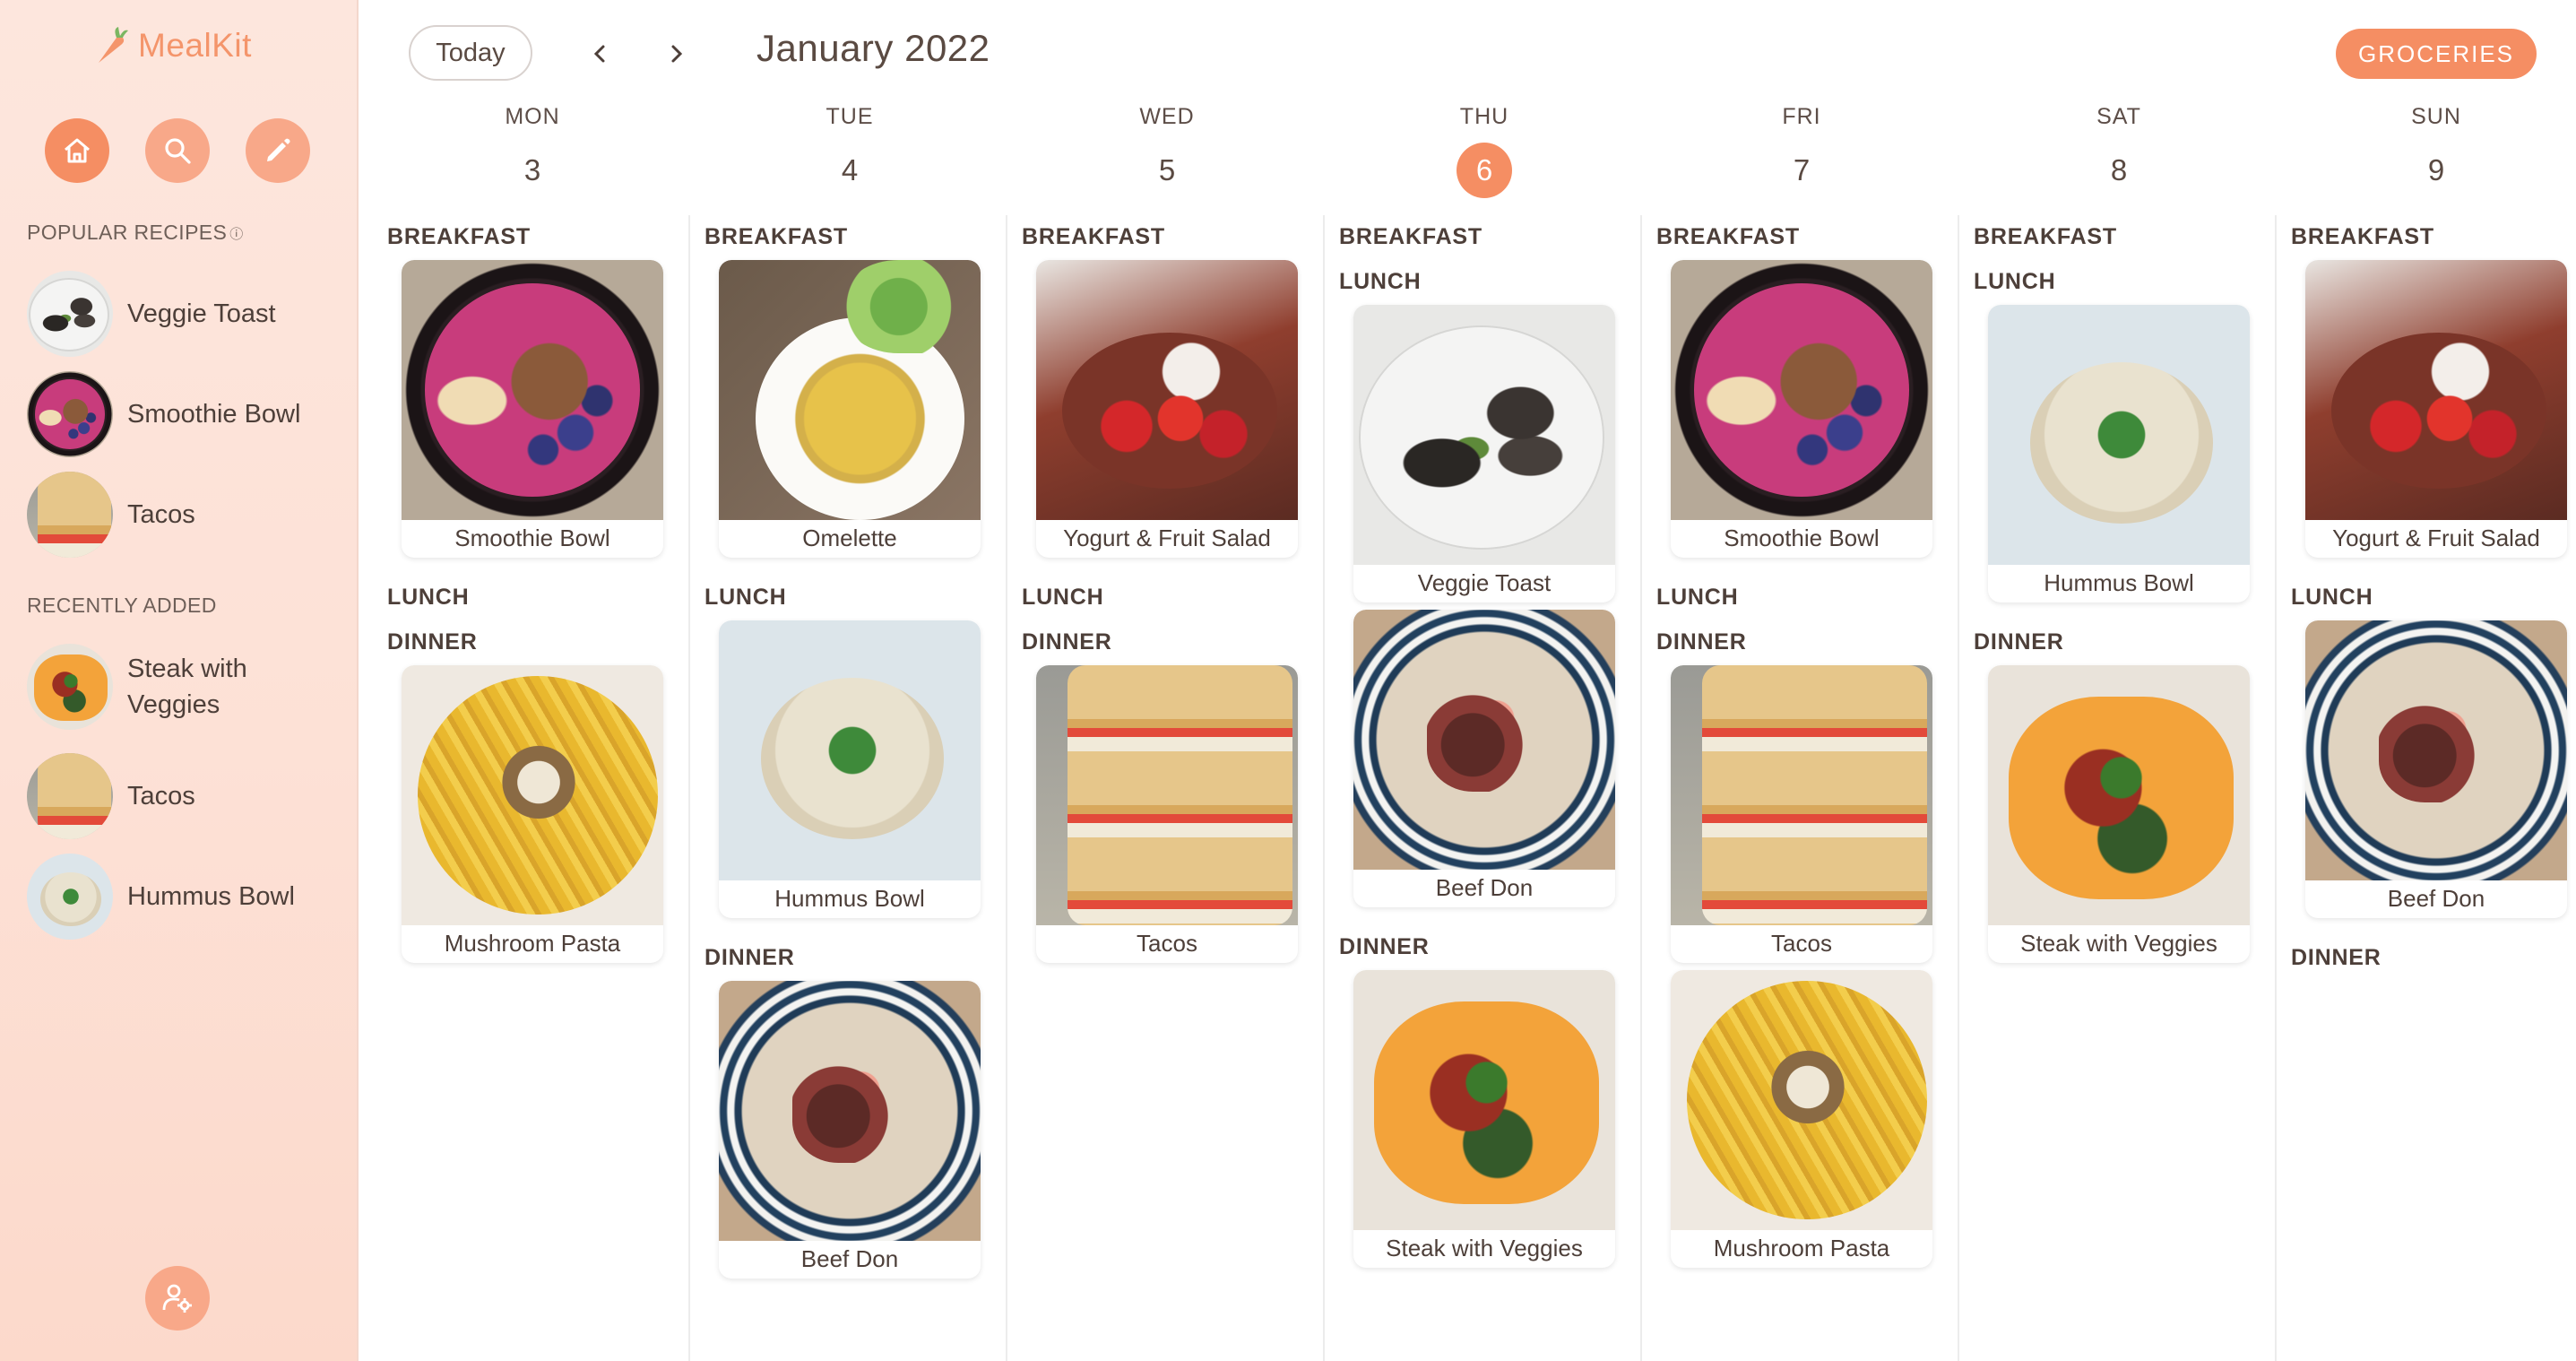  I want to click on home-button, so click(77, 150).